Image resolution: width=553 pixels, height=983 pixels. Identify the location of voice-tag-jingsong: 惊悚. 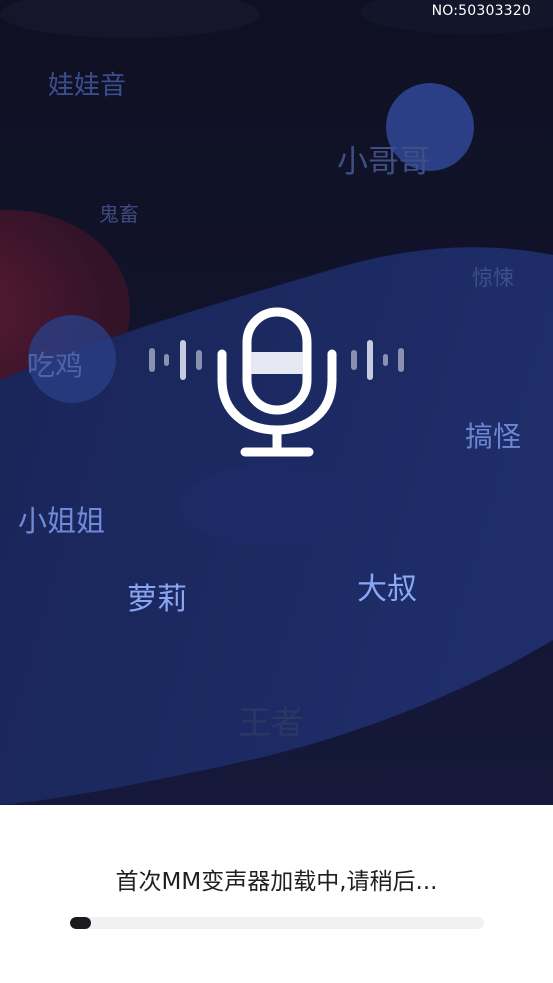
(493, 278).